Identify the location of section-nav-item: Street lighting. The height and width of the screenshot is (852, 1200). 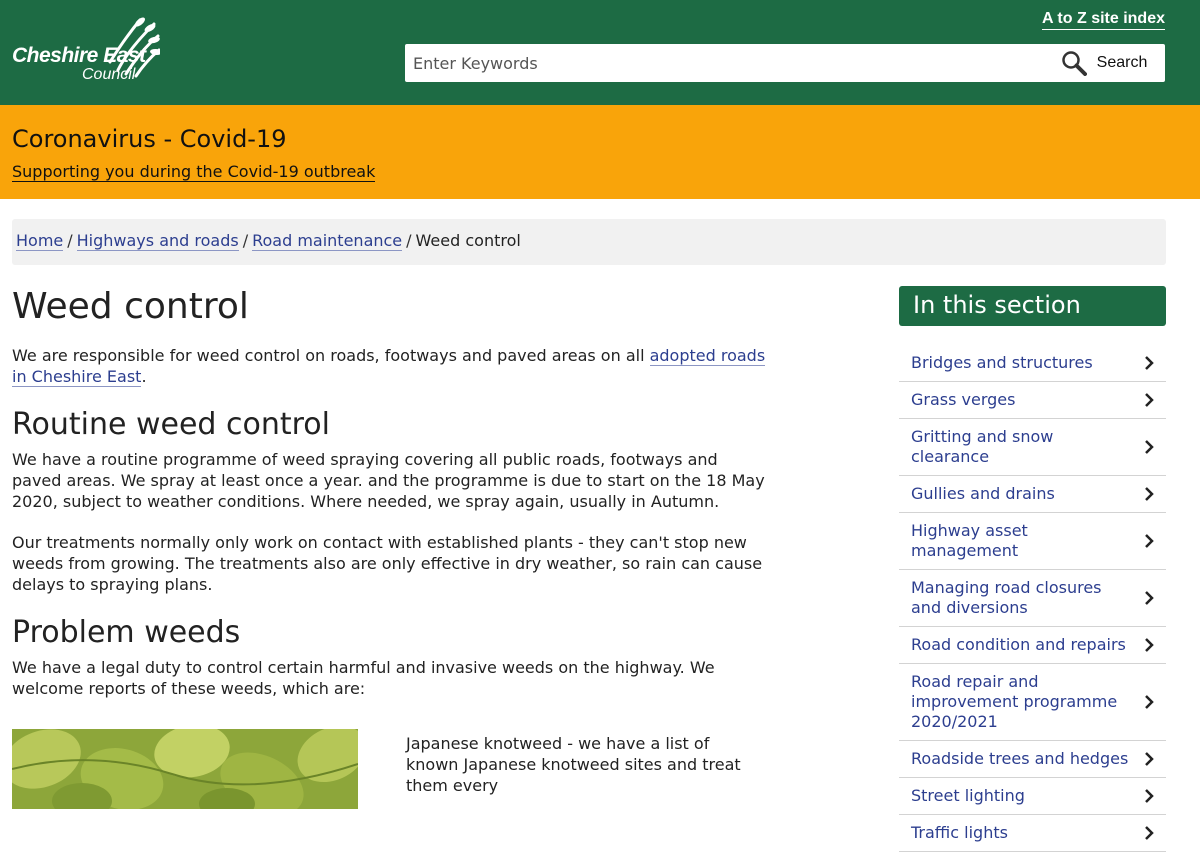
(1032, 796).